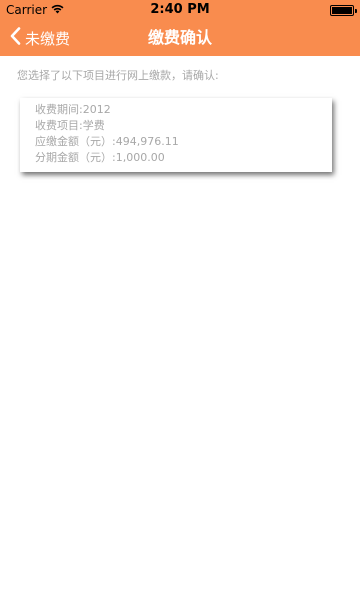 The image size is (360, 589). Describe the element at coordinates (59, 125) in the screenshot. I see `item-label: 收费项目:` at that location.